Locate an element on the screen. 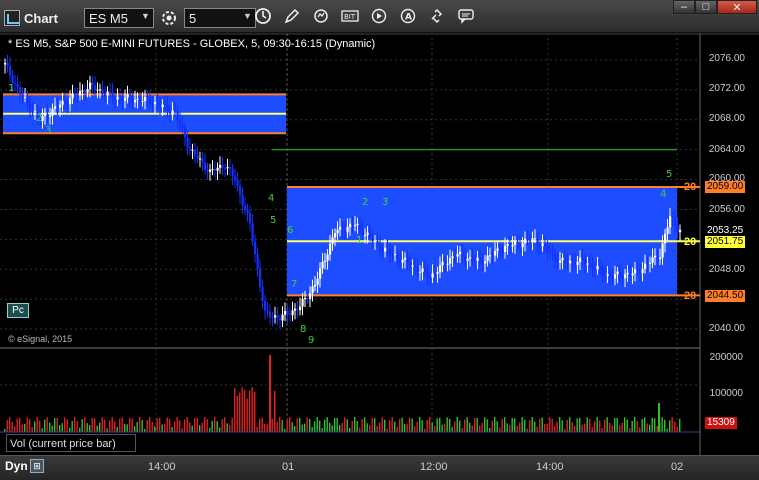 Image resolution: width=759 pixels, height=480 pixels. clock-icon is located at coordinates (263, 16).